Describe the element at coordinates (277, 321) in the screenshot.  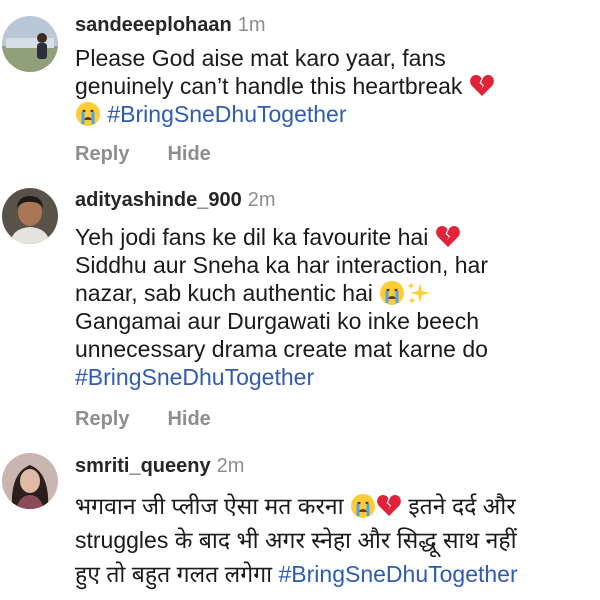
I see `comment-line-text: Gangamai aur Durgawati ko inke beech` at that location.